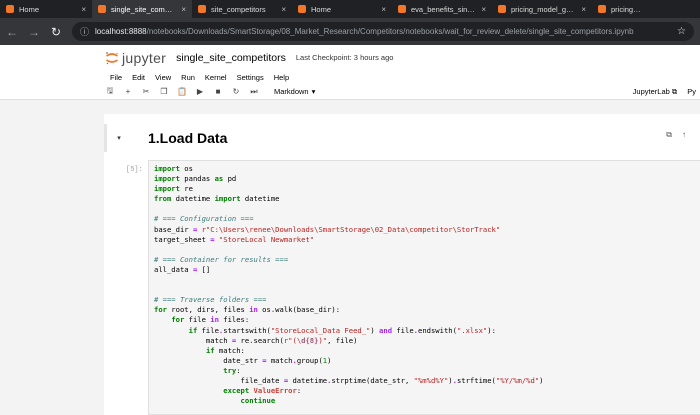 The width and height of the screenshot is (700, 415). I want to click on save-icon: 🖫, so click(110, 92).